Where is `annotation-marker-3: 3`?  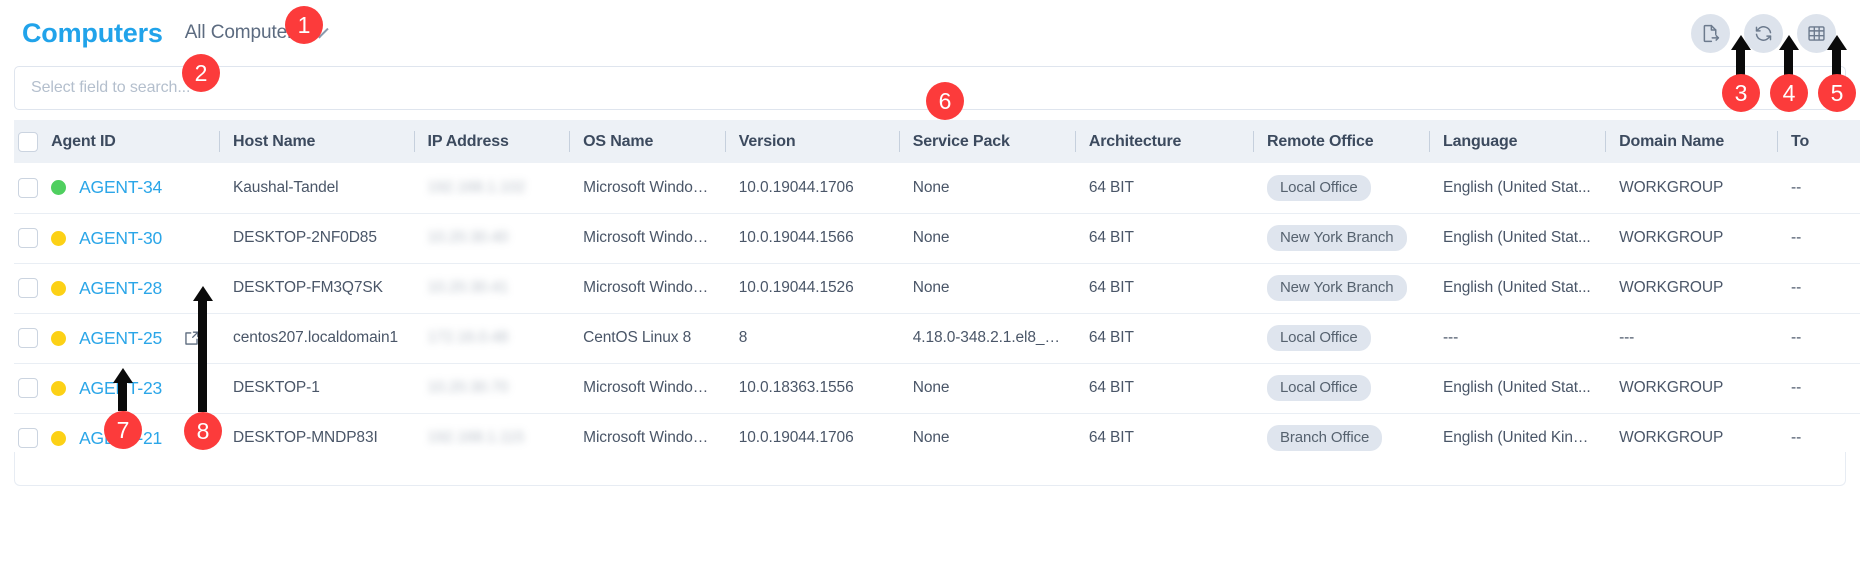 annotation-marker-3: 3 is located at coordinates (1741, 93).